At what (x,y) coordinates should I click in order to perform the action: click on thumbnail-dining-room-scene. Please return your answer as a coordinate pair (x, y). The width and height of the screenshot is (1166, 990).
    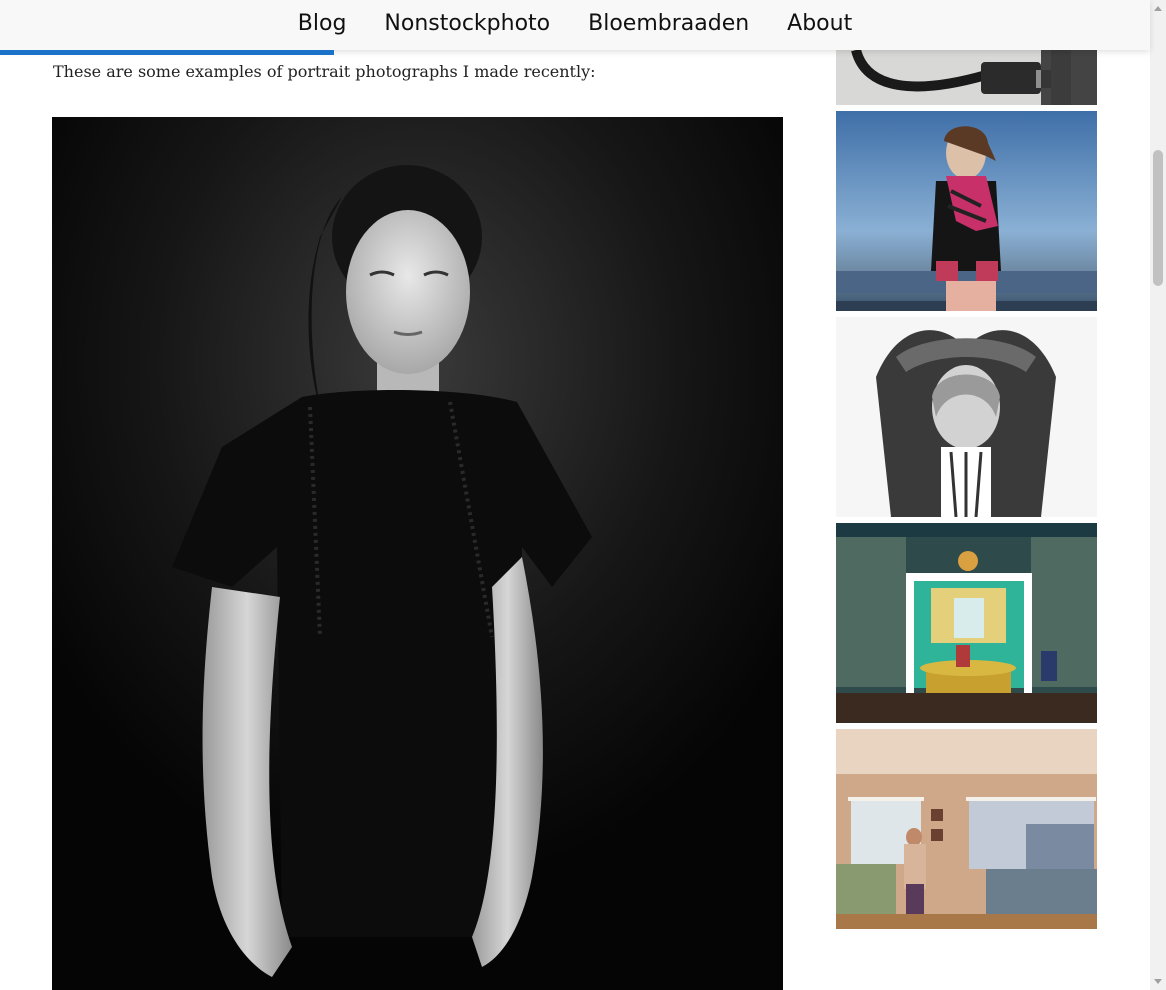
    Looking at the image, I should click on (966, 623).